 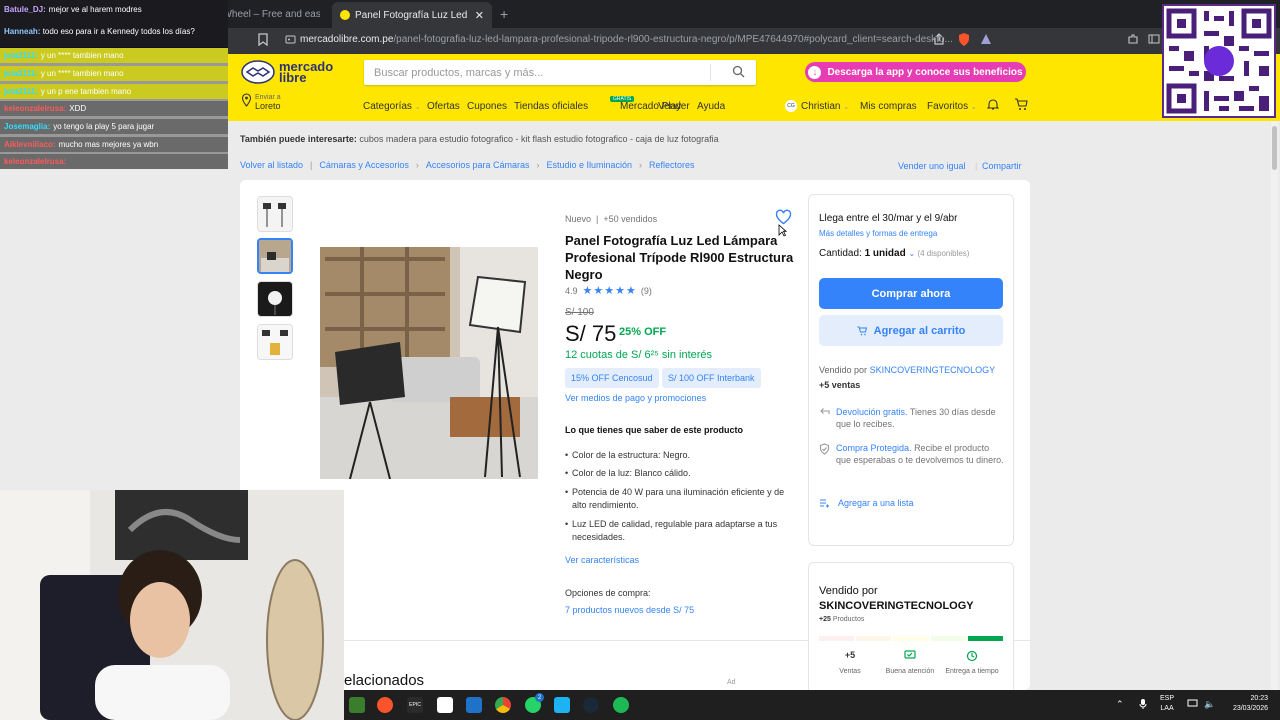 I want to click on bookmark-icon, so click(x=263, y=39).